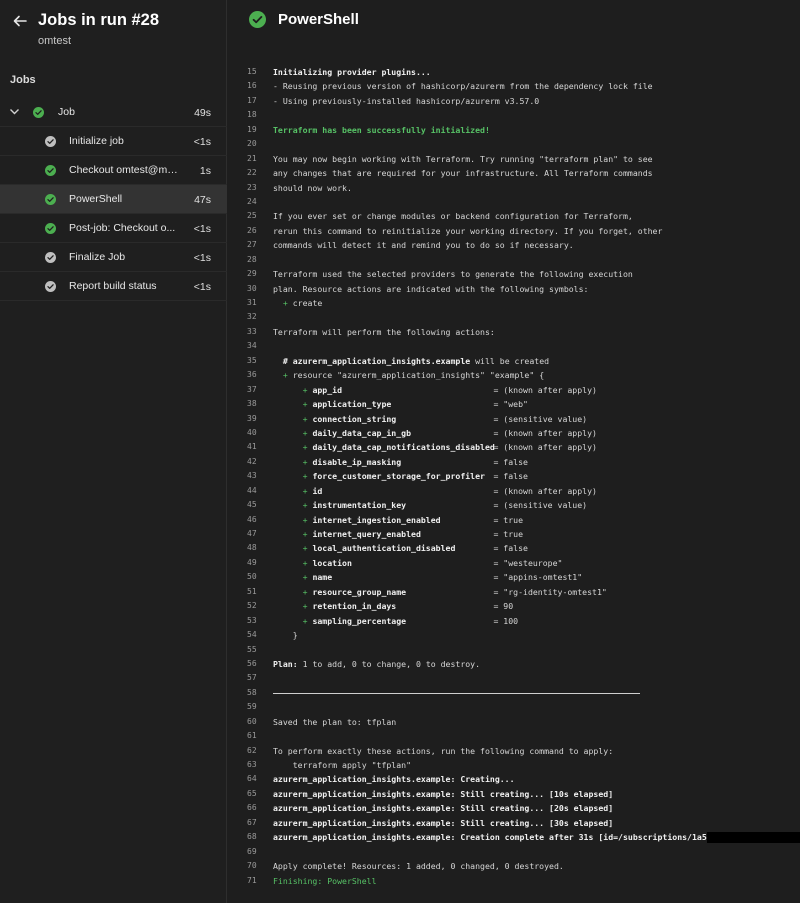  Describe the element at coordinates (456, 693) in the screenshot. I see `separator-rule` at that location.